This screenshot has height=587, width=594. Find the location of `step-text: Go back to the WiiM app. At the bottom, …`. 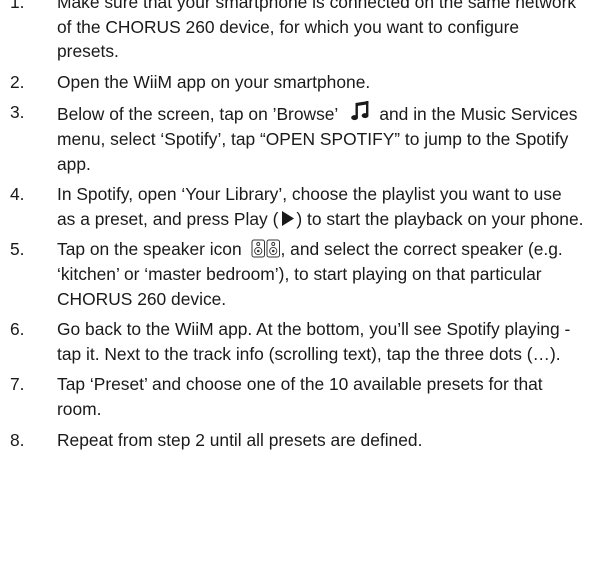

step-text: Go back to the WiiM app. At the bottom, … is located at coordinates (314, 341).